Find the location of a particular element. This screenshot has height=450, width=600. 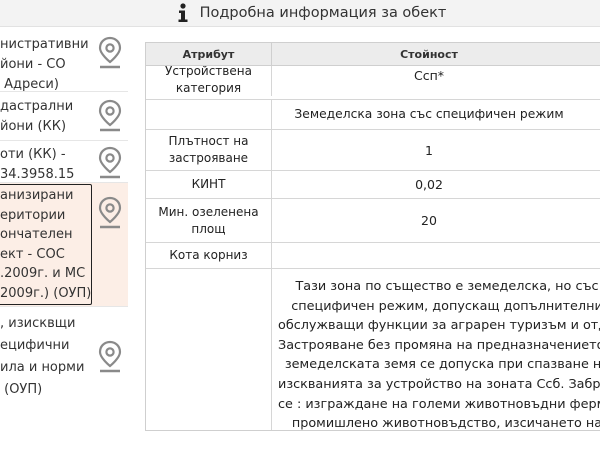

column-header-value: Стойност is located at coordinates (429, 54).